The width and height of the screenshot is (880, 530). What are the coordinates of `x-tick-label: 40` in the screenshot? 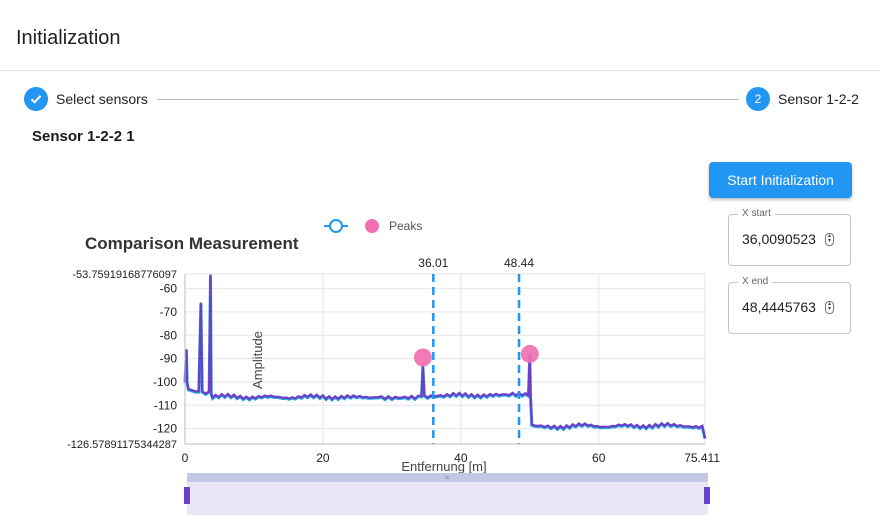 It's located at (461, 458).